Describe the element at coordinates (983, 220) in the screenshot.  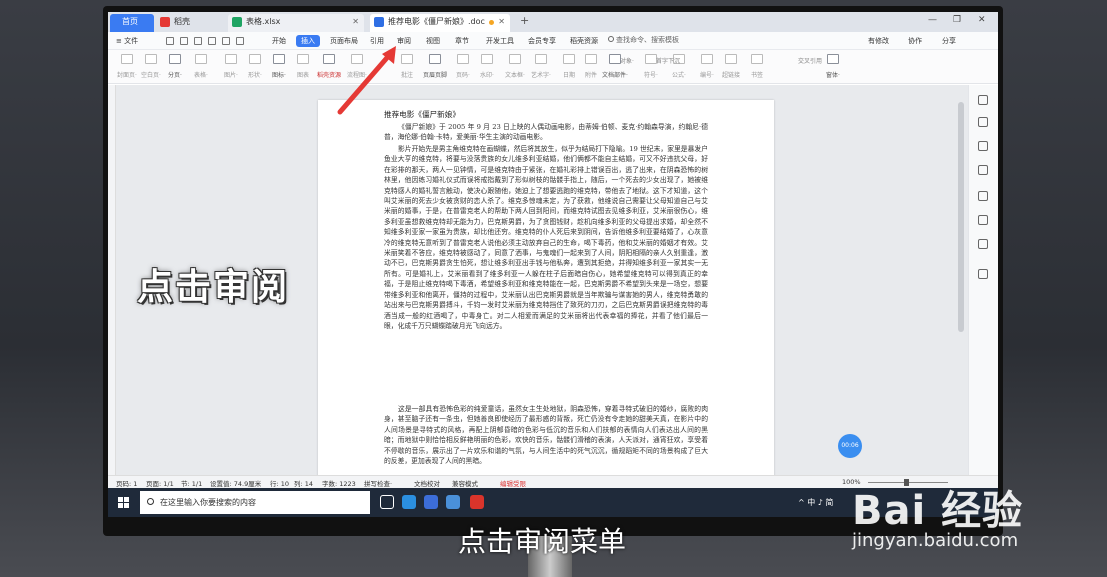
I see `image-icon` at that location.